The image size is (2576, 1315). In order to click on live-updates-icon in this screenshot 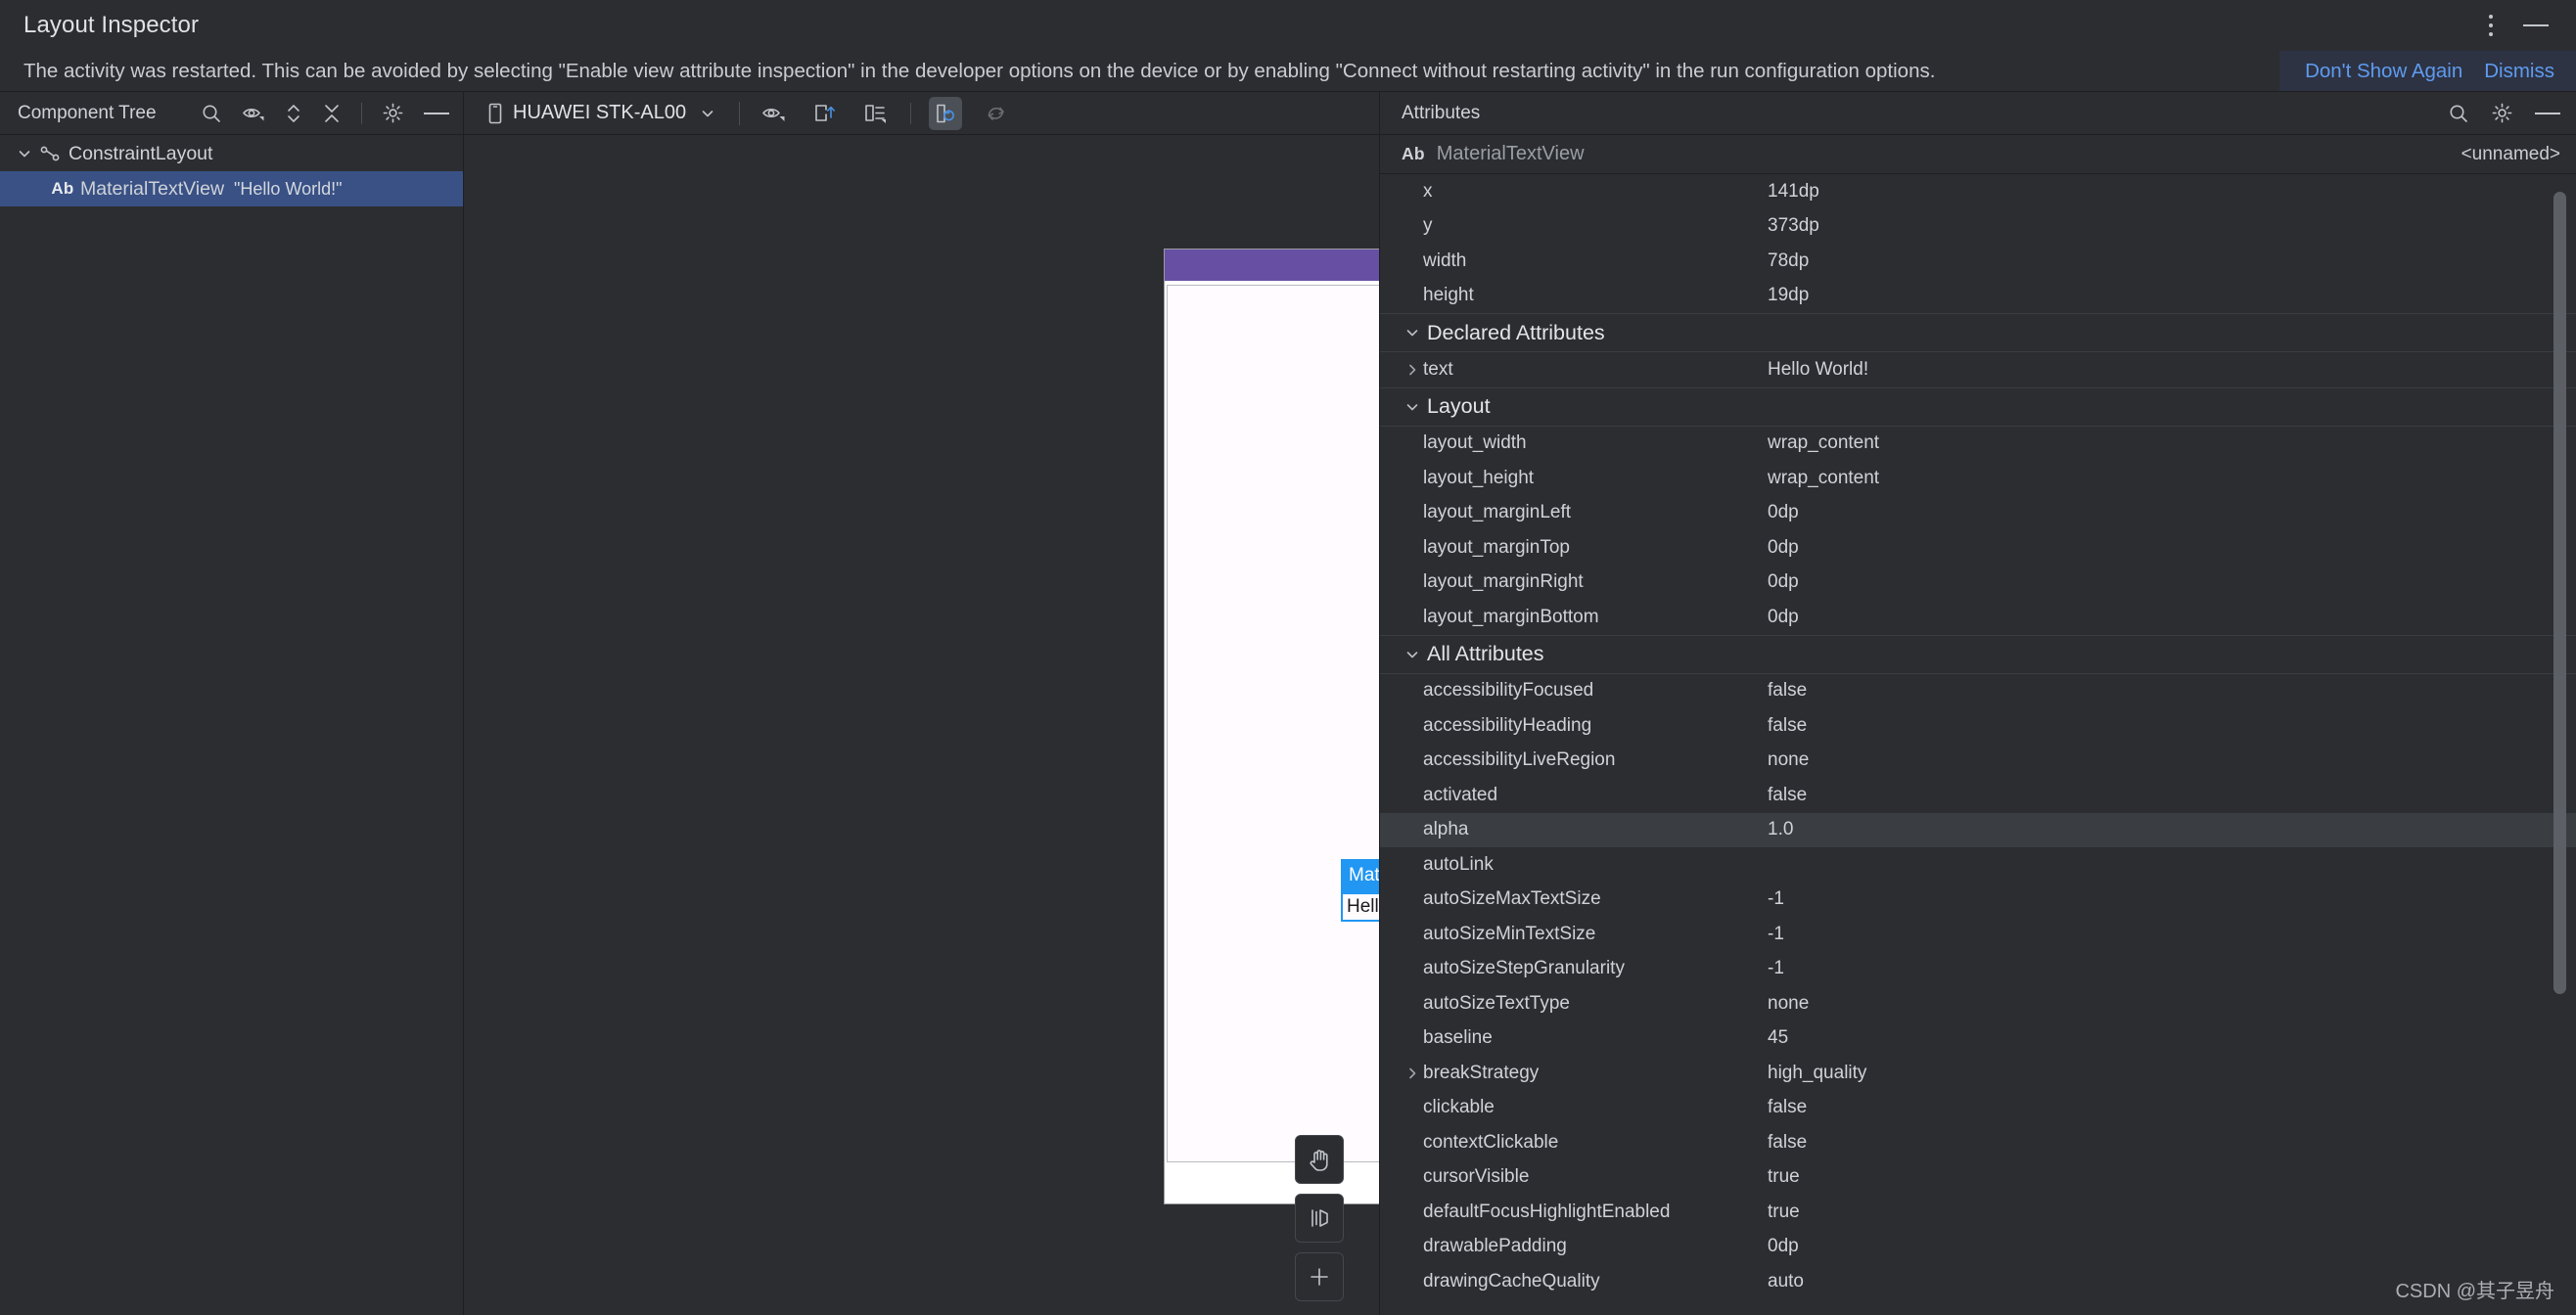, I will do `click(946, 113)`.